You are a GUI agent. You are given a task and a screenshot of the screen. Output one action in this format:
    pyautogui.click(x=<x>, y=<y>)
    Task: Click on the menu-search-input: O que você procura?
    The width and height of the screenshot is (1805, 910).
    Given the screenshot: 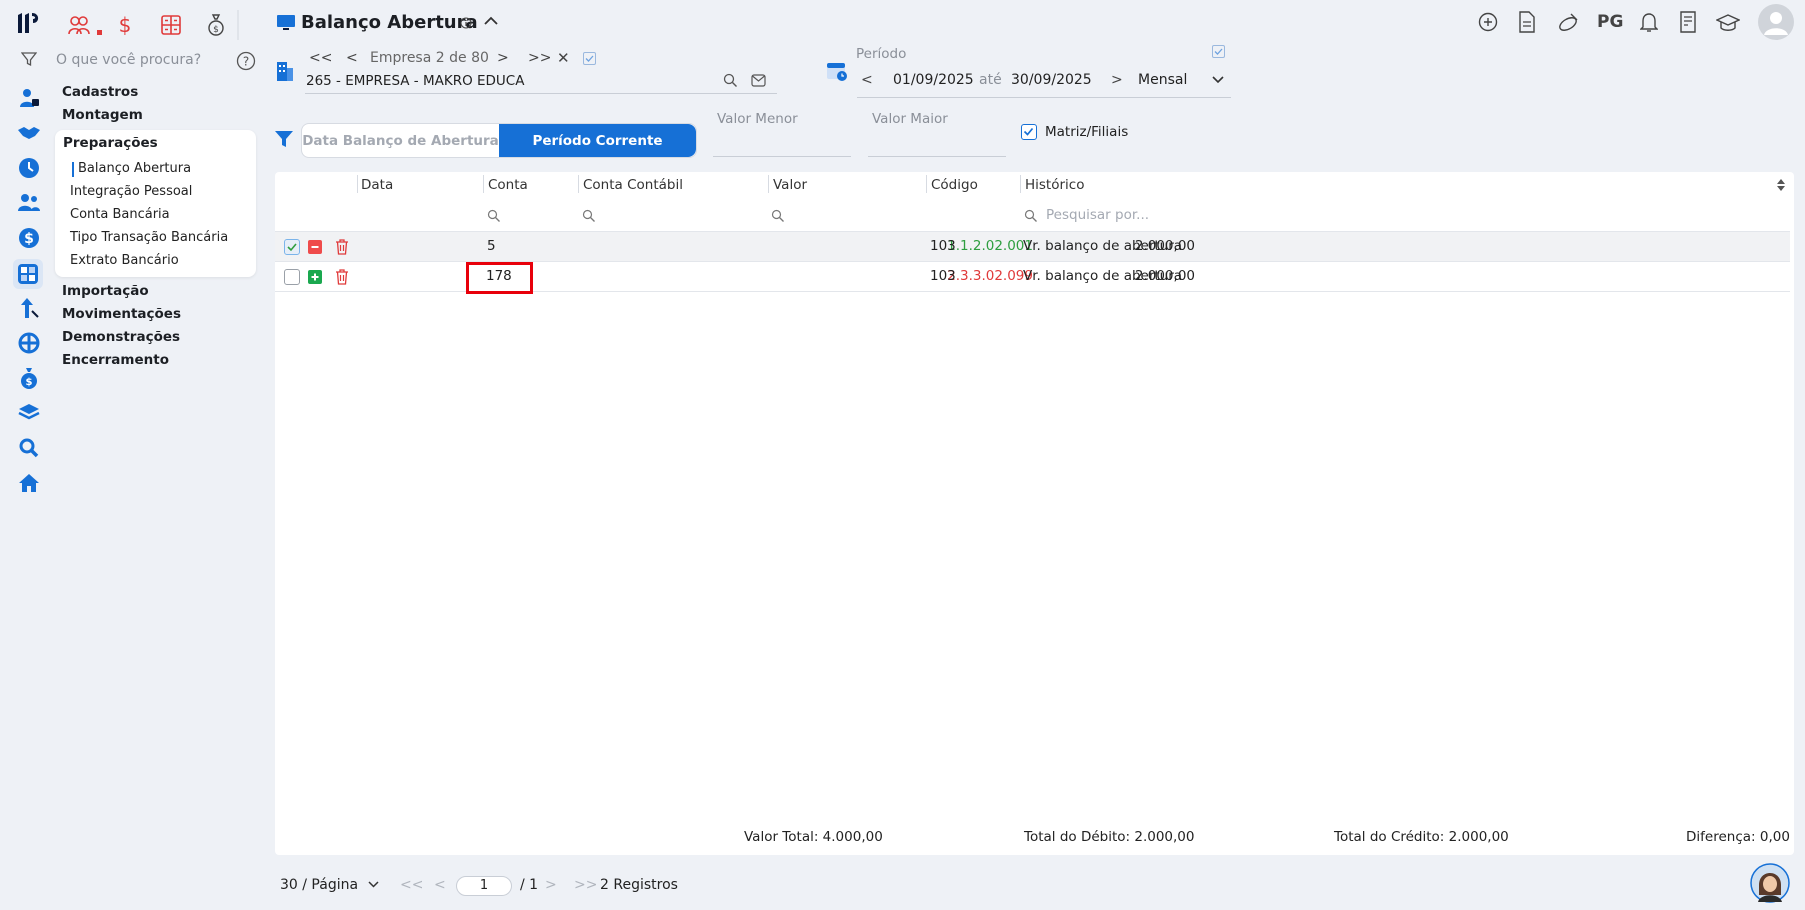 What is the action you would take?
    pyautogui.click(x=128, y=60)
    